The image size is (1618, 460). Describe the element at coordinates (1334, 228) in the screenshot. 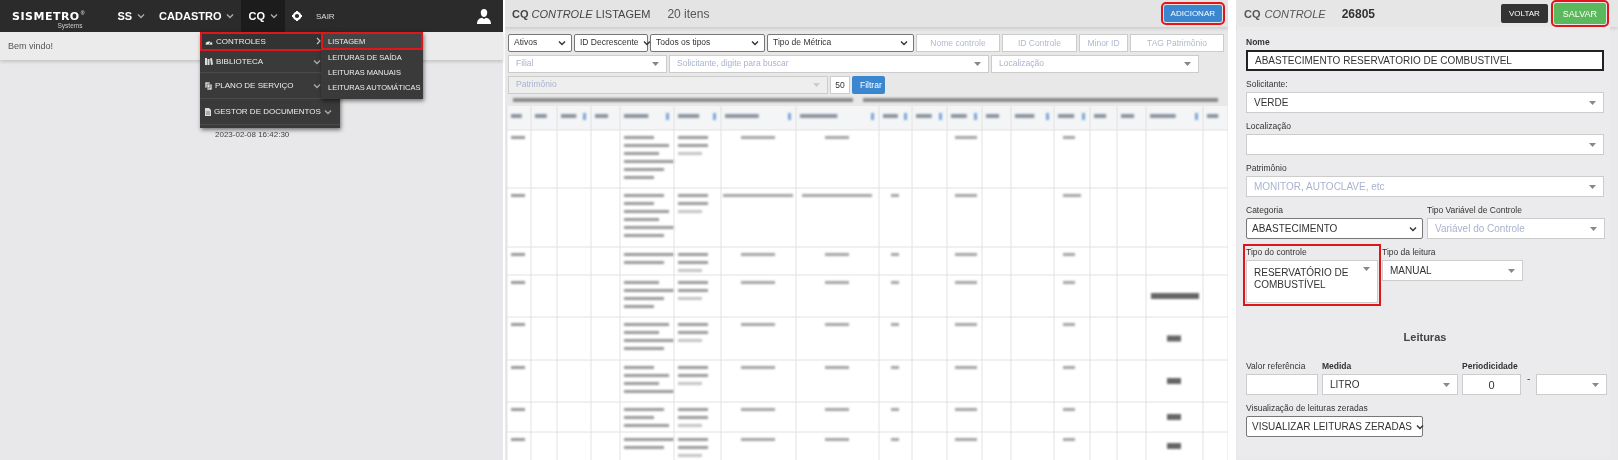

I see `select-field: ABASTECIMENTO` at that location.